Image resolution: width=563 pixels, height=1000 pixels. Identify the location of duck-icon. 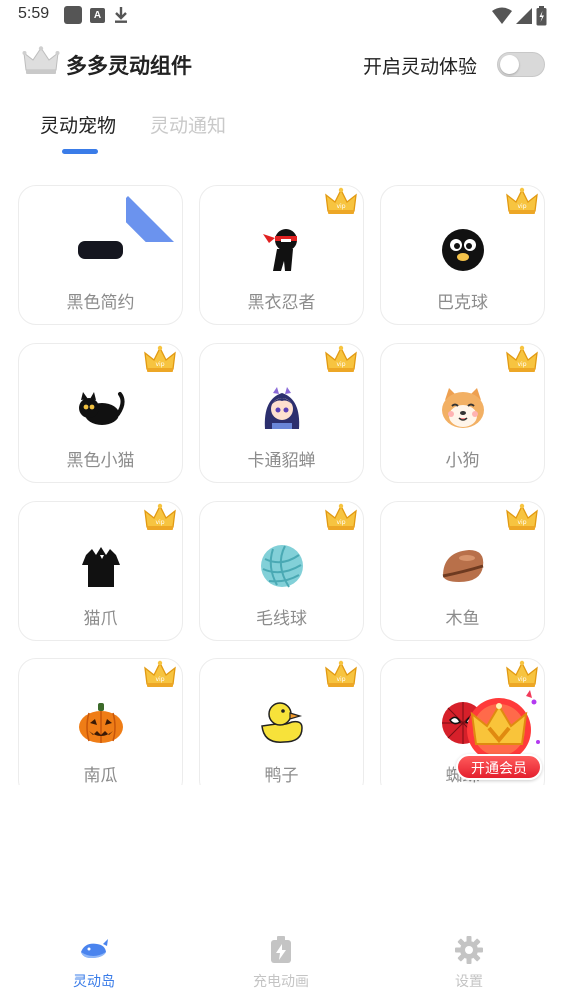
(282, 723).